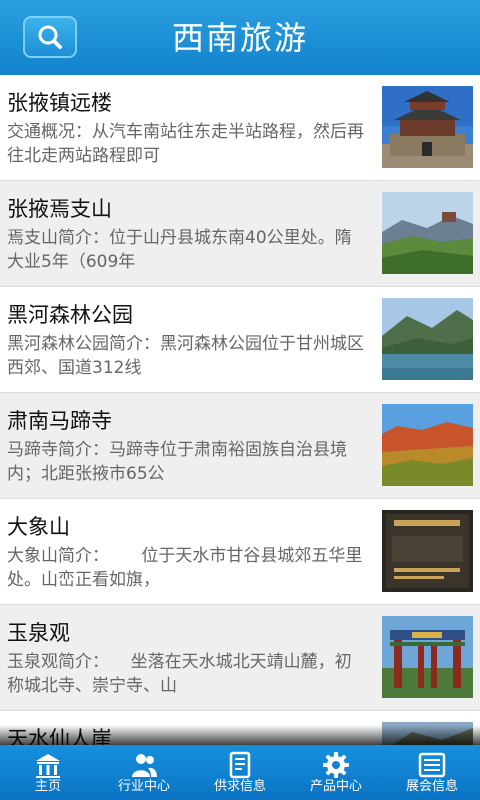 This screenshot has height=800, width=480. Describe the element at coordinates (48, 766) in the screenshot. I see `home-icon` at that location.